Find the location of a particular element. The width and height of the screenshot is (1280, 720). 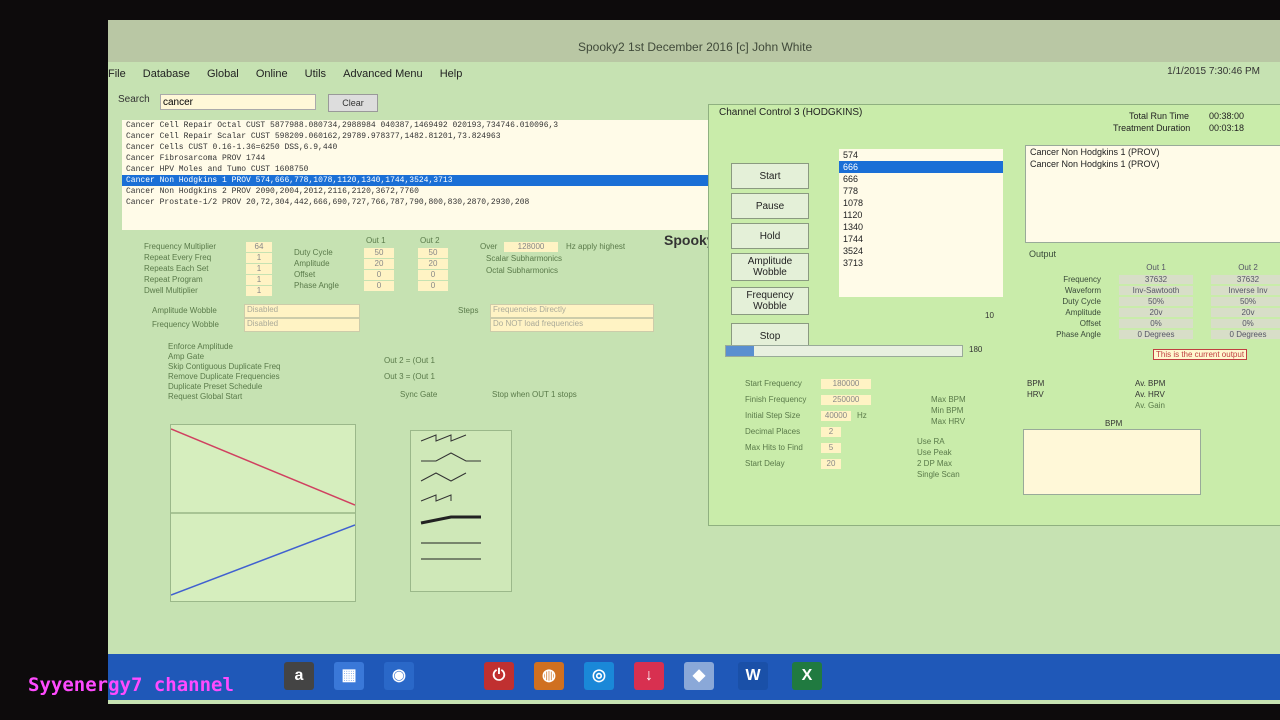

scan-option: 2 DP Max is located at coordinates (934, 463).